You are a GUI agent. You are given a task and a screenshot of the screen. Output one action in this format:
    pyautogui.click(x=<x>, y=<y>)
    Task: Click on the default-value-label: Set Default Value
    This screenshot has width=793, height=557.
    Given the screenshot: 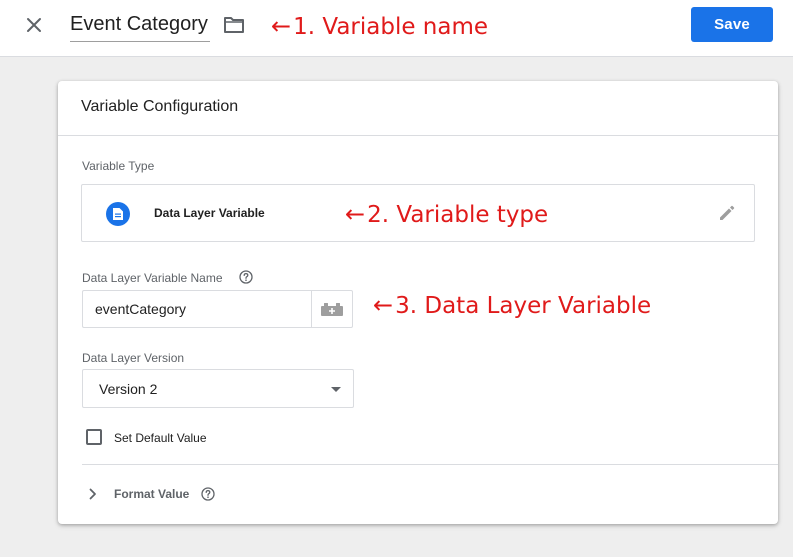 What is the action you would take?
    pyautogui.click(x=160, y=438)
    